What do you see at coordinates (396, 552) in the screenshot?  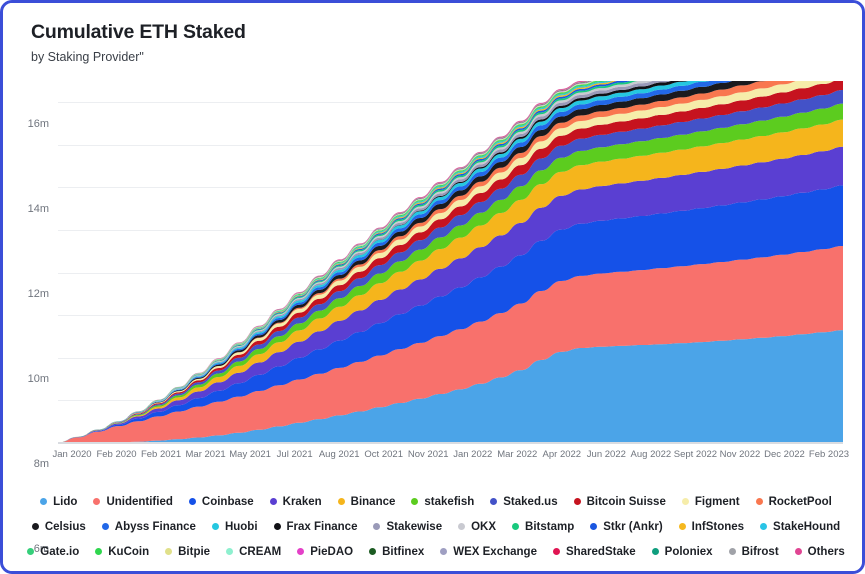 I see `legend-item-bitfinex: Bitfinex` at bounding box center [396, 552].